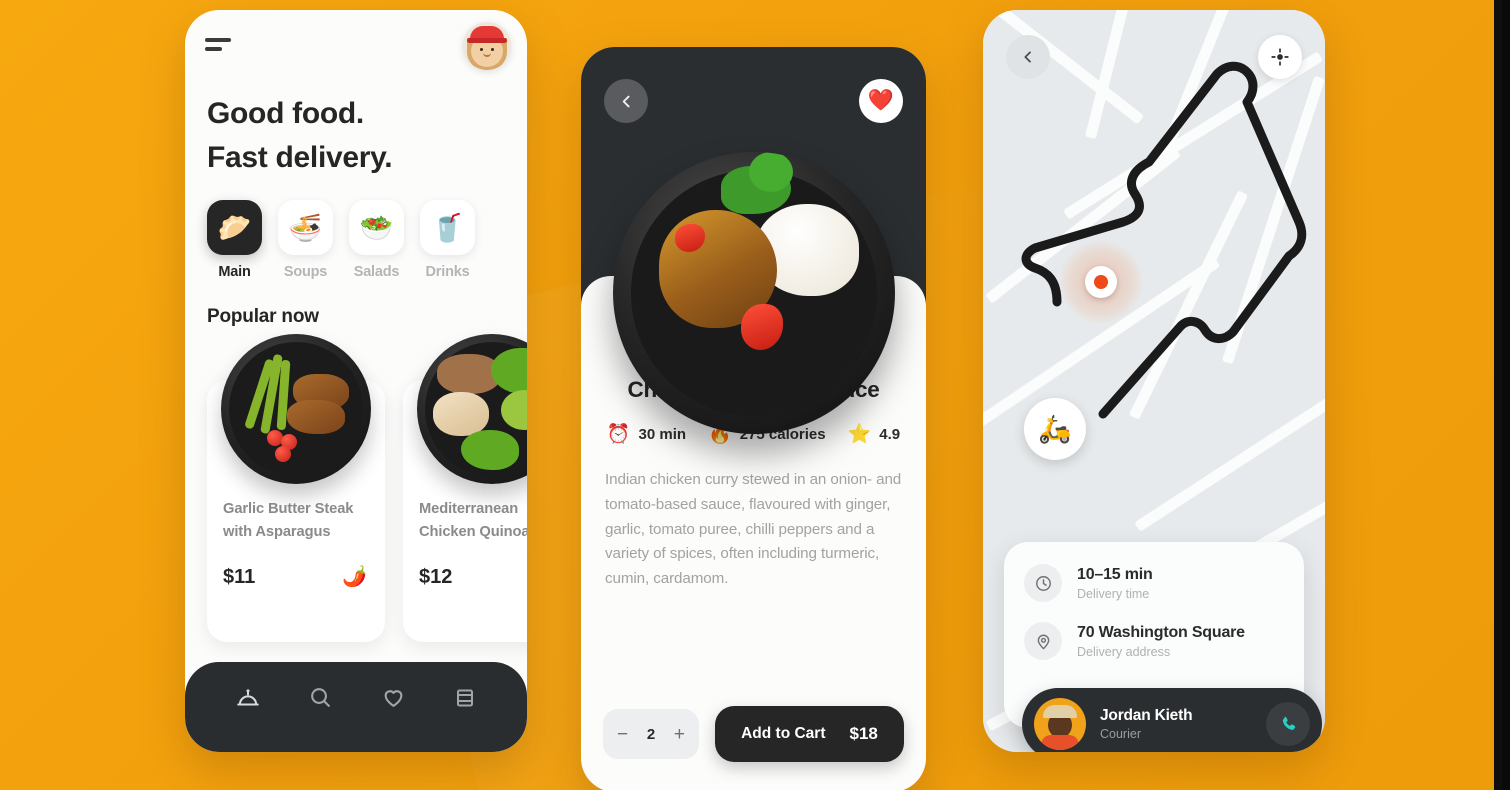 The height and width of the screenshot is (790, 1510). I want to click on alarm-clock-icon: ⏰, so click(618, 434).